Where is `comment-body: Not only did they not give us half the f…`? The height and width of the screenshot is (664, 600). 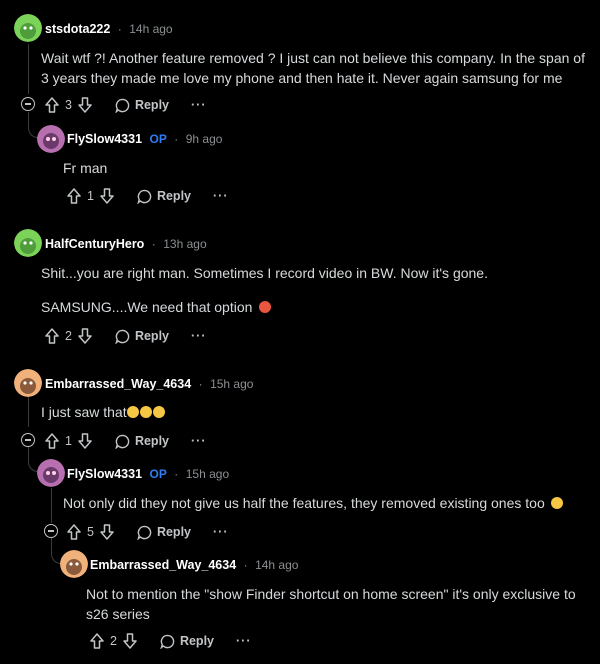
comment-body: Not only did they not give us half the f… is located at coordinates (328, 503).